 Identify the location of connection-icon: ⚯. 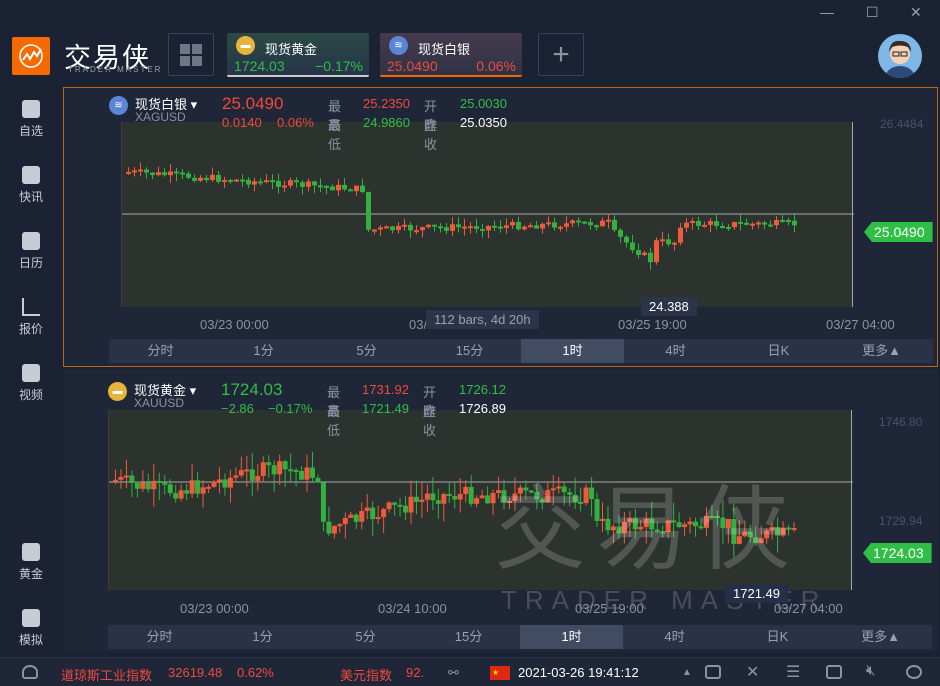
(453, 673).